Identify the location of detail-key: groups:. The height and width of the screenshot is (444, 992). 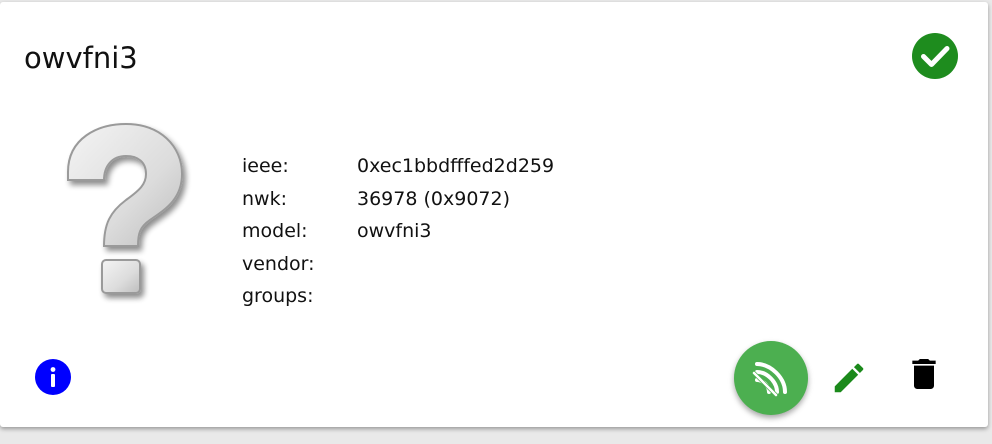
(278, 296).